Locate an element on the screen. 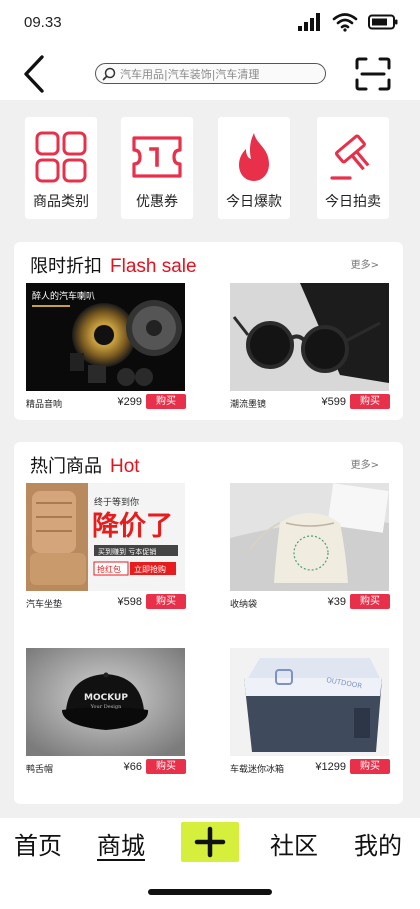 The image size is (420, 909). add-button is located at coordinates (210, 842).